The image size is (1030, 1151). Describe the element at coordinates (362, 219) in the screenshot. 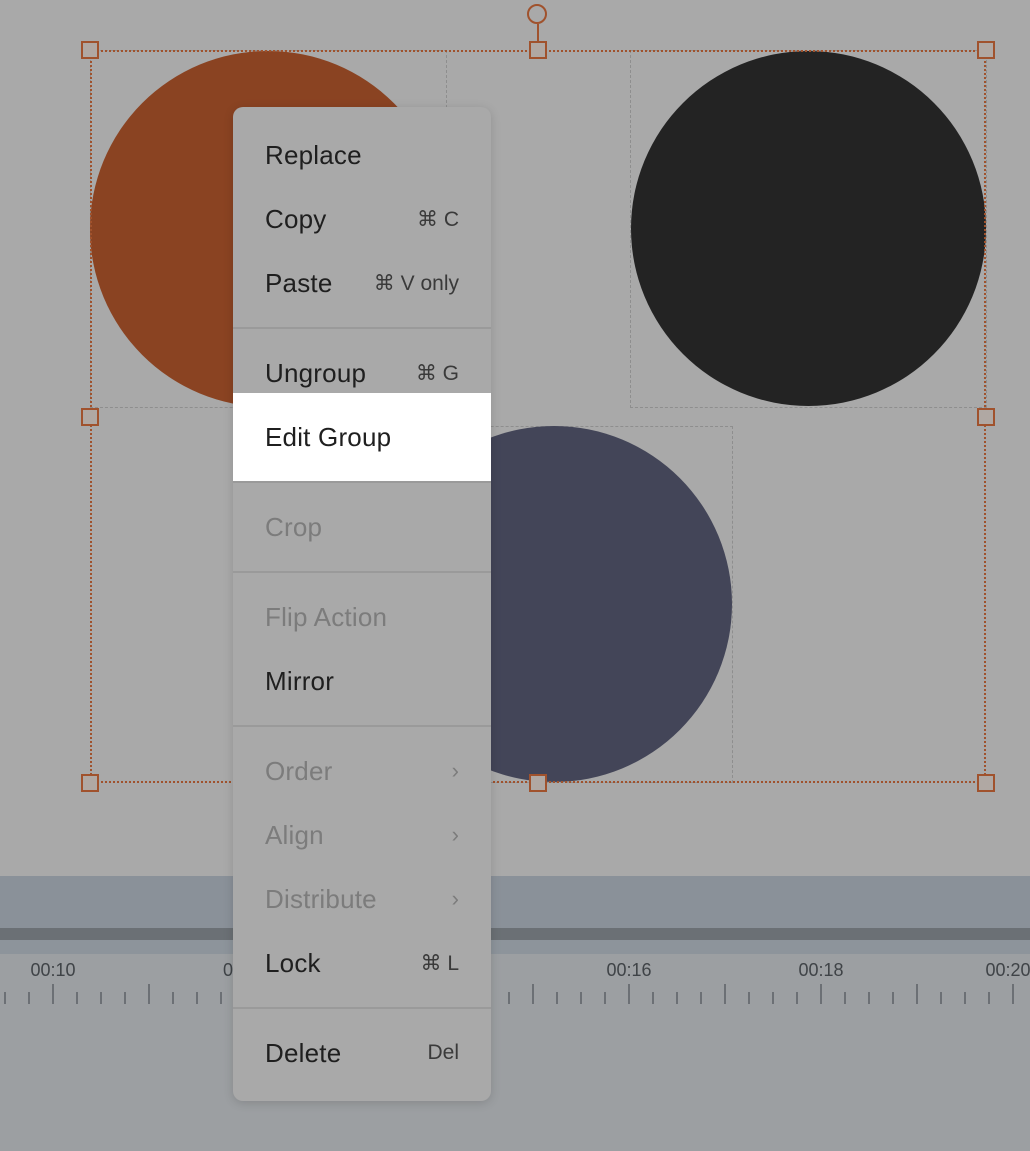

I see `menu-item-copy: Copy ⌘ C` at that location.